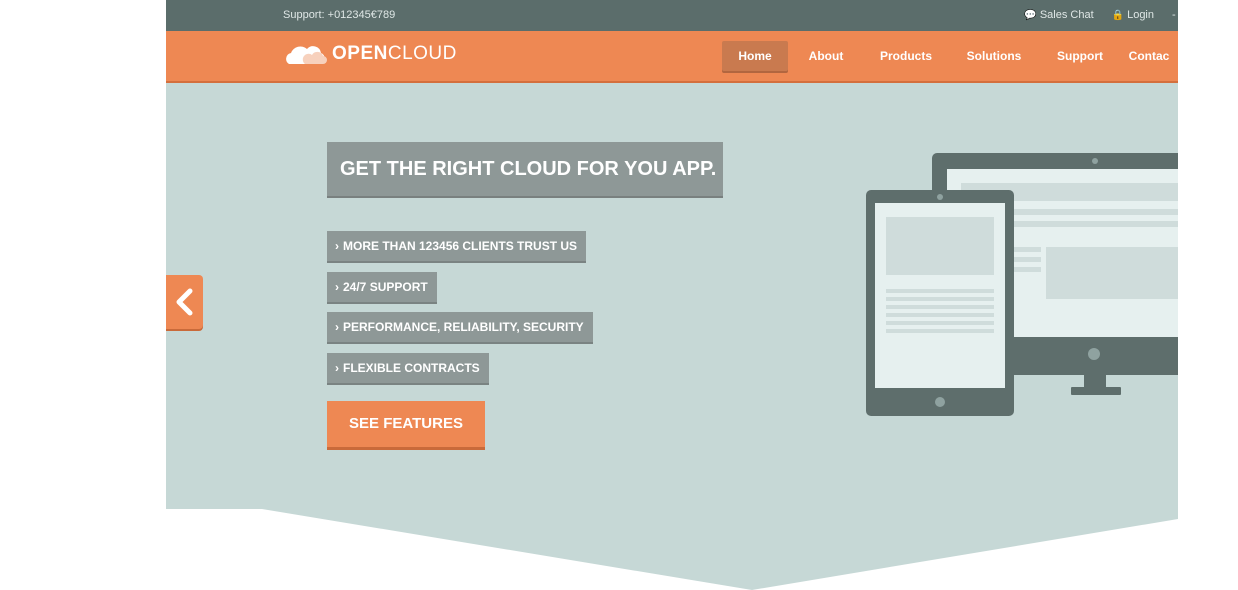 The image size is (1238, 590). I want to click on nav-item-products: Products, so click(906, 56).